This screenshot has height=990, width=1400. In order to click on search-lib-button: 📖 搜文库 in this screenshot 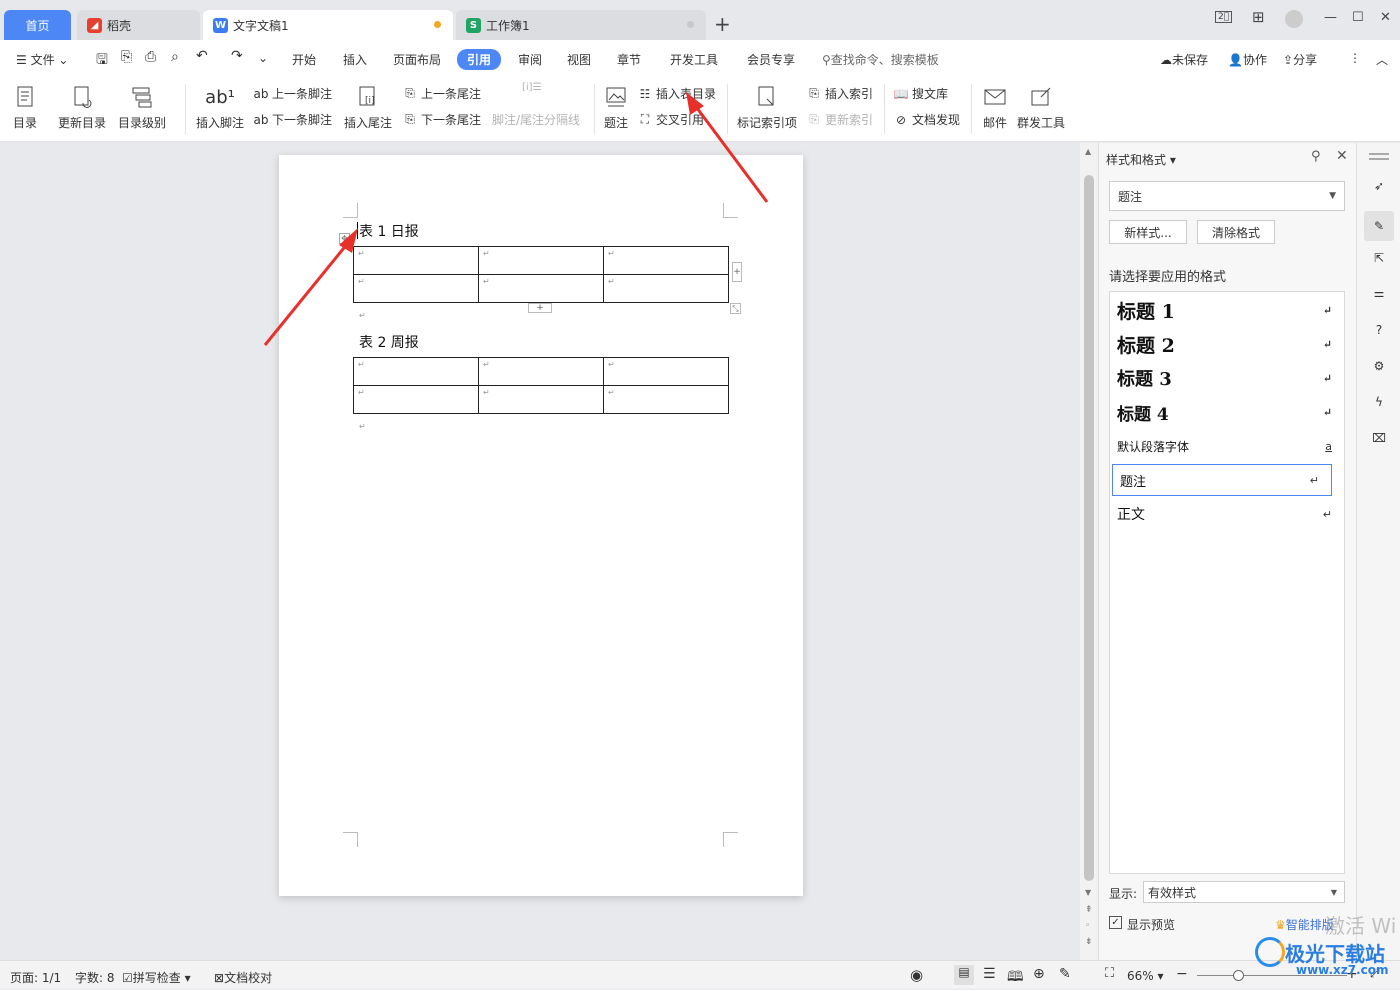, I will do `click(921, 93)`.